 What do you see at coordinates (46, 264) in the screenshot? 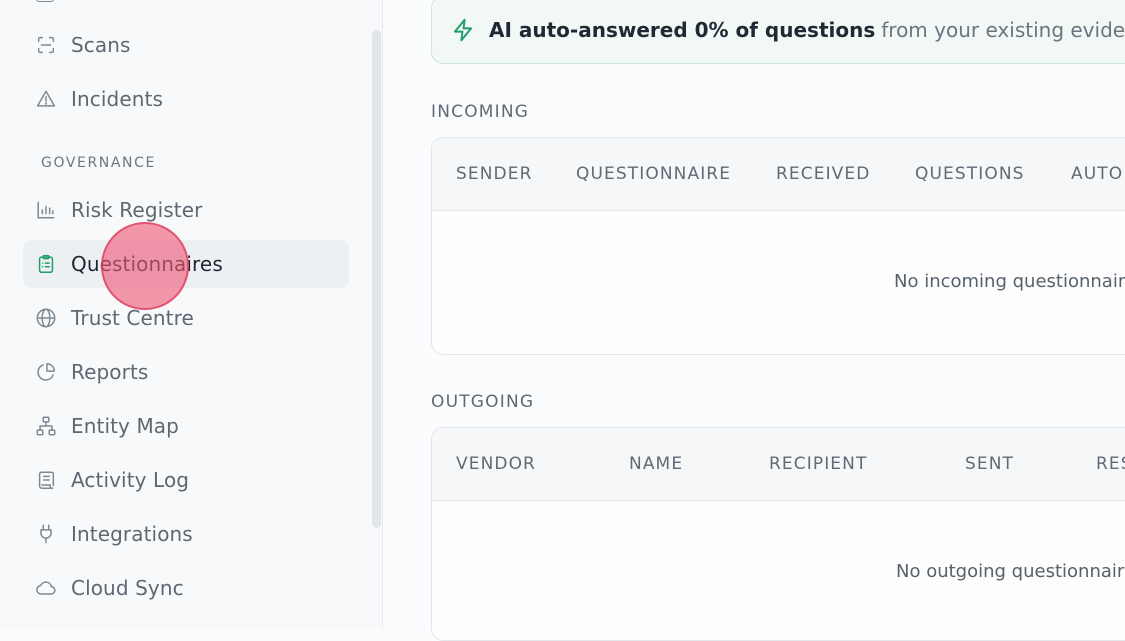
I see `clipboard-list-icon` at bounding box center [46, 264].